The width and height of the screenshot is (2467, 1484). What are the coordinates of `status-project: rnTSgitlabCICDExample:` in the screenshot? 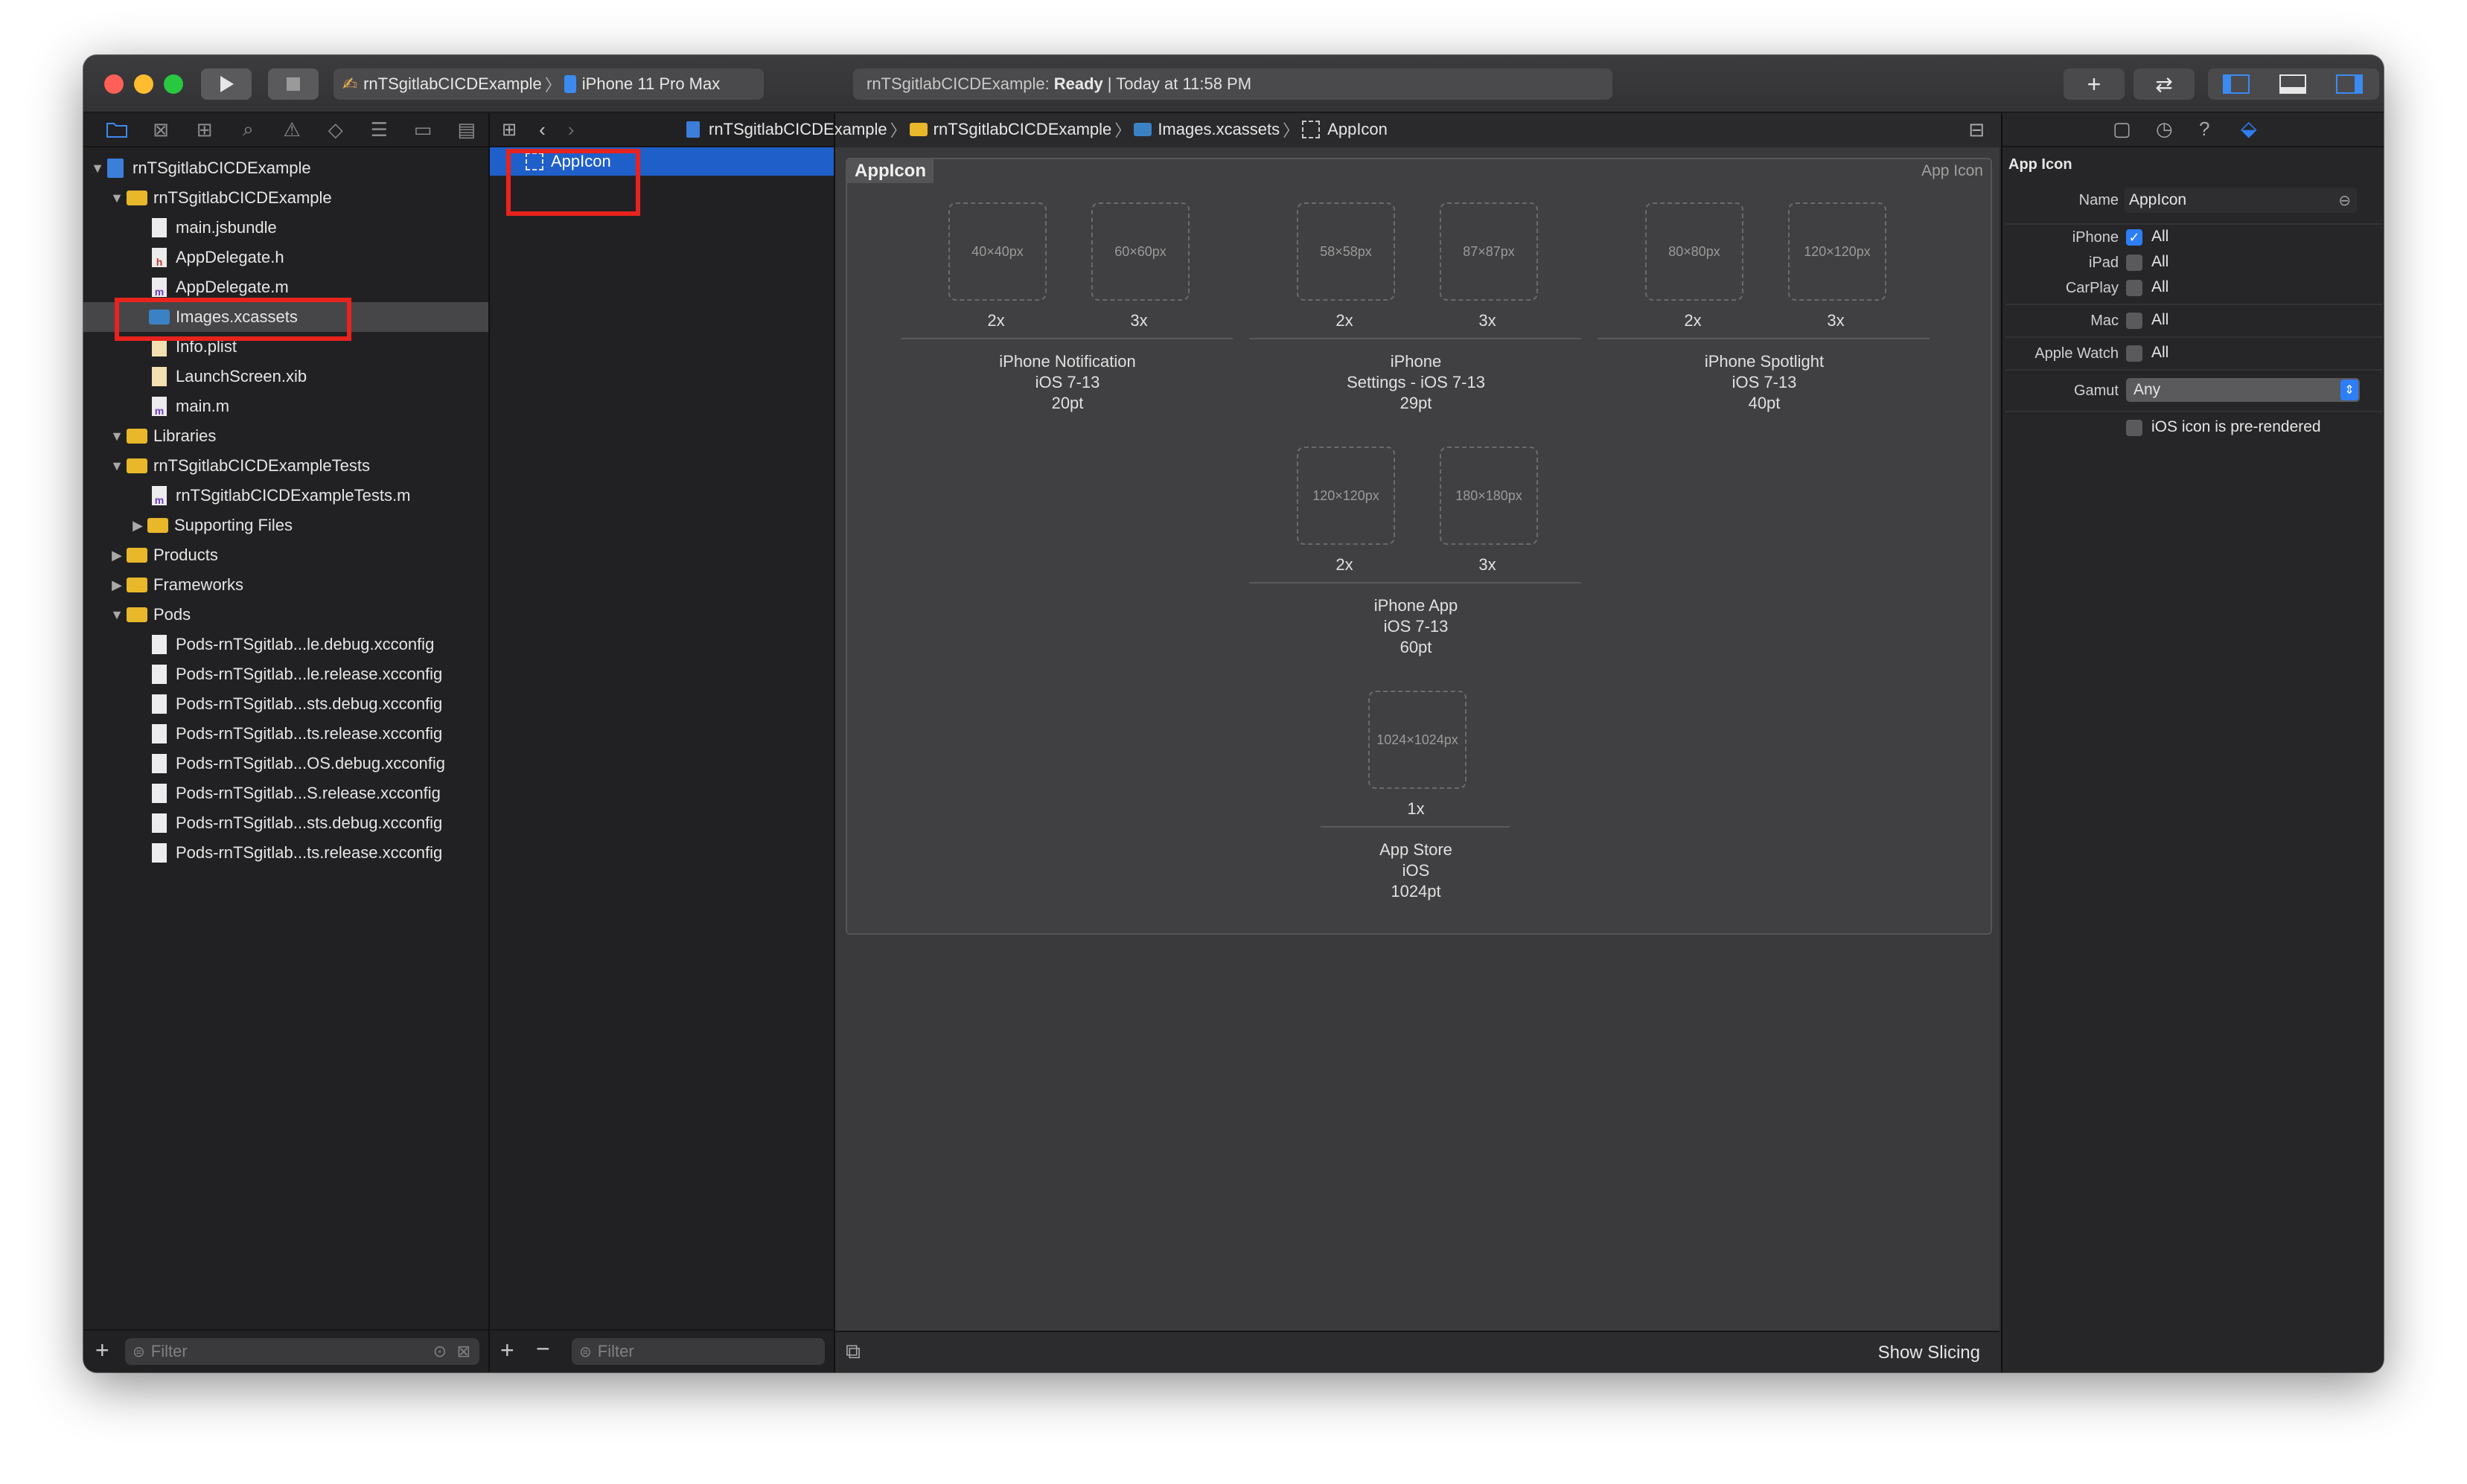 It's located at (959, 83).